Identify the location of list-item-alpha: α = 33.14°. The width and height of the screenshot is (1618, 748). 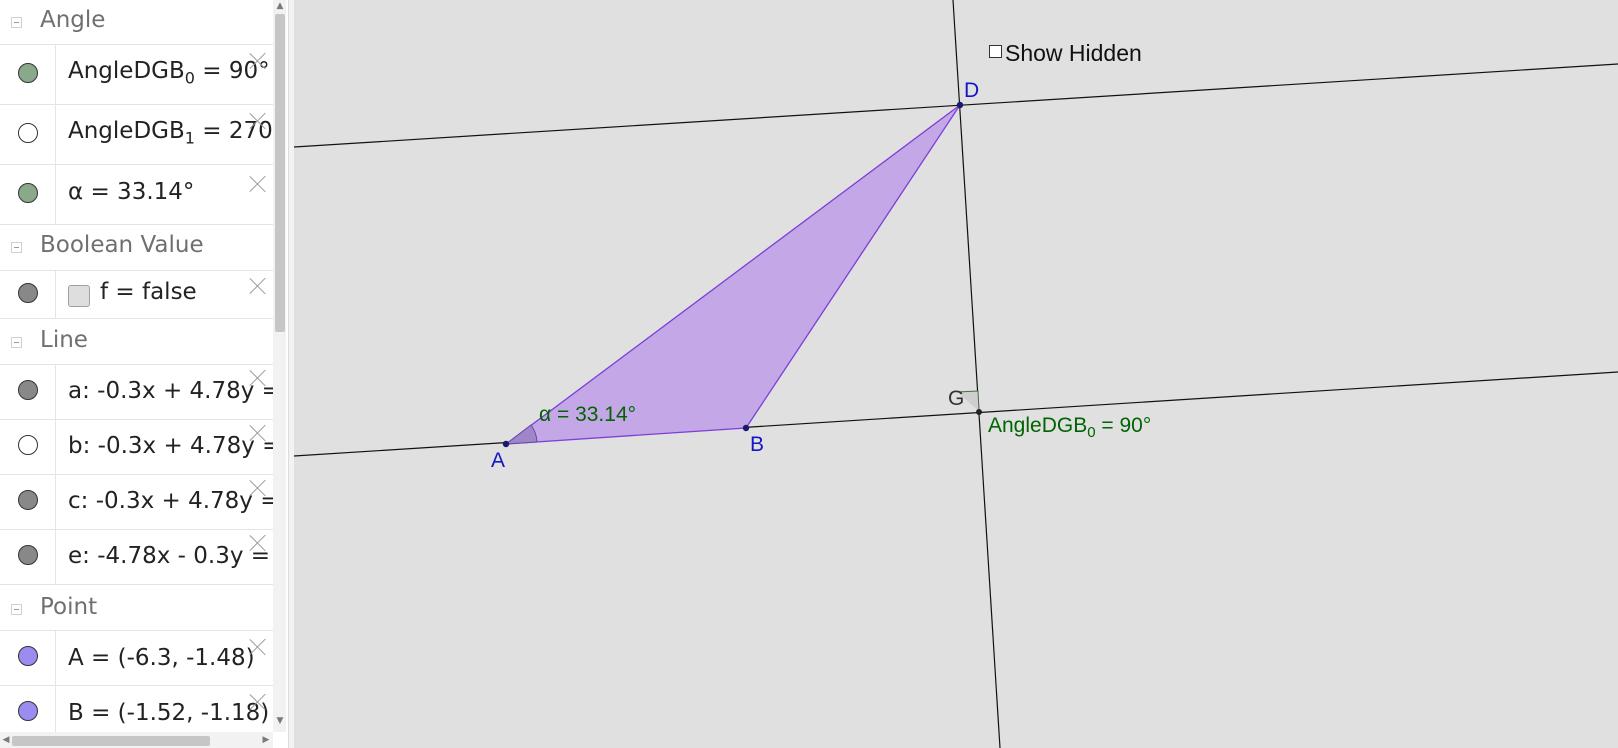
(136, 194).